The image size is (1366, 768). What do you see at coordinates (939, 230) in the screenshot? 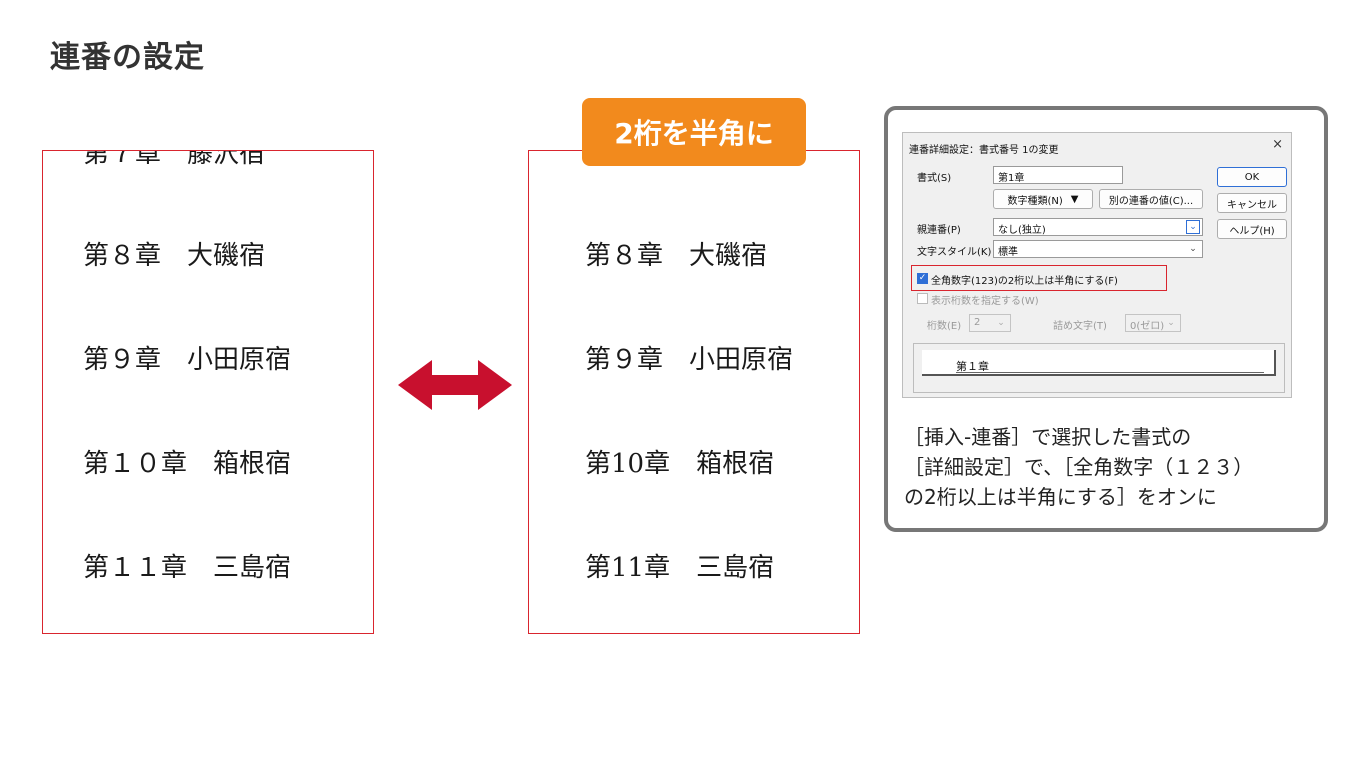
I see `parent-label: 親連番(P)` at bounding box center [939, 230].